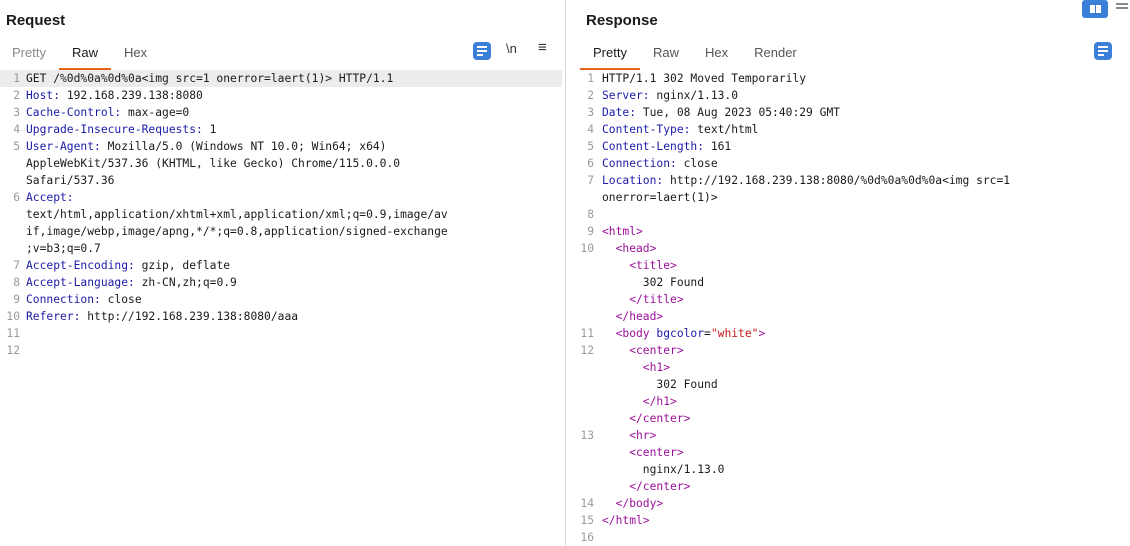 The width and height of the screenshot is (1130, 546). I want to click on code-text: </center>, so click(866, 486).